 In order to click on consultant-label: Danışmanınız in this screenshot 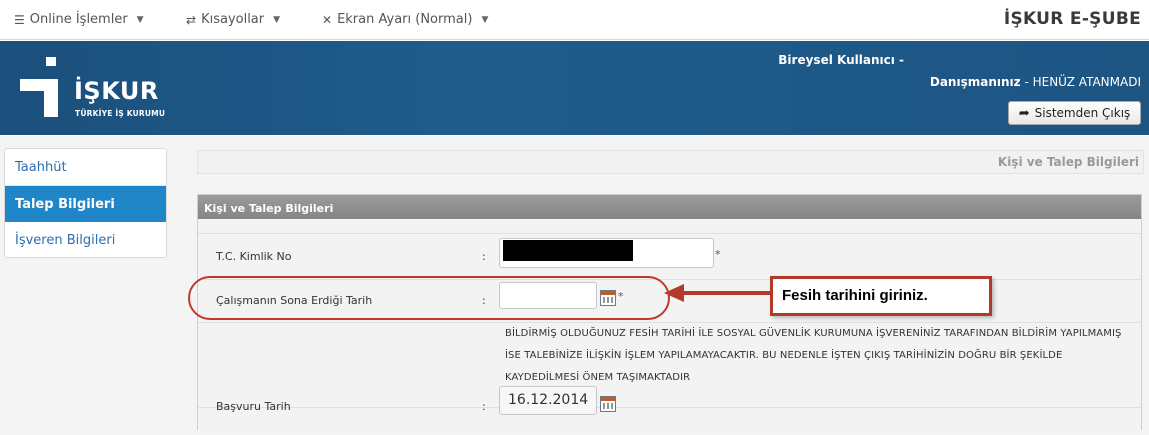, I will do `click(975, 82)`.